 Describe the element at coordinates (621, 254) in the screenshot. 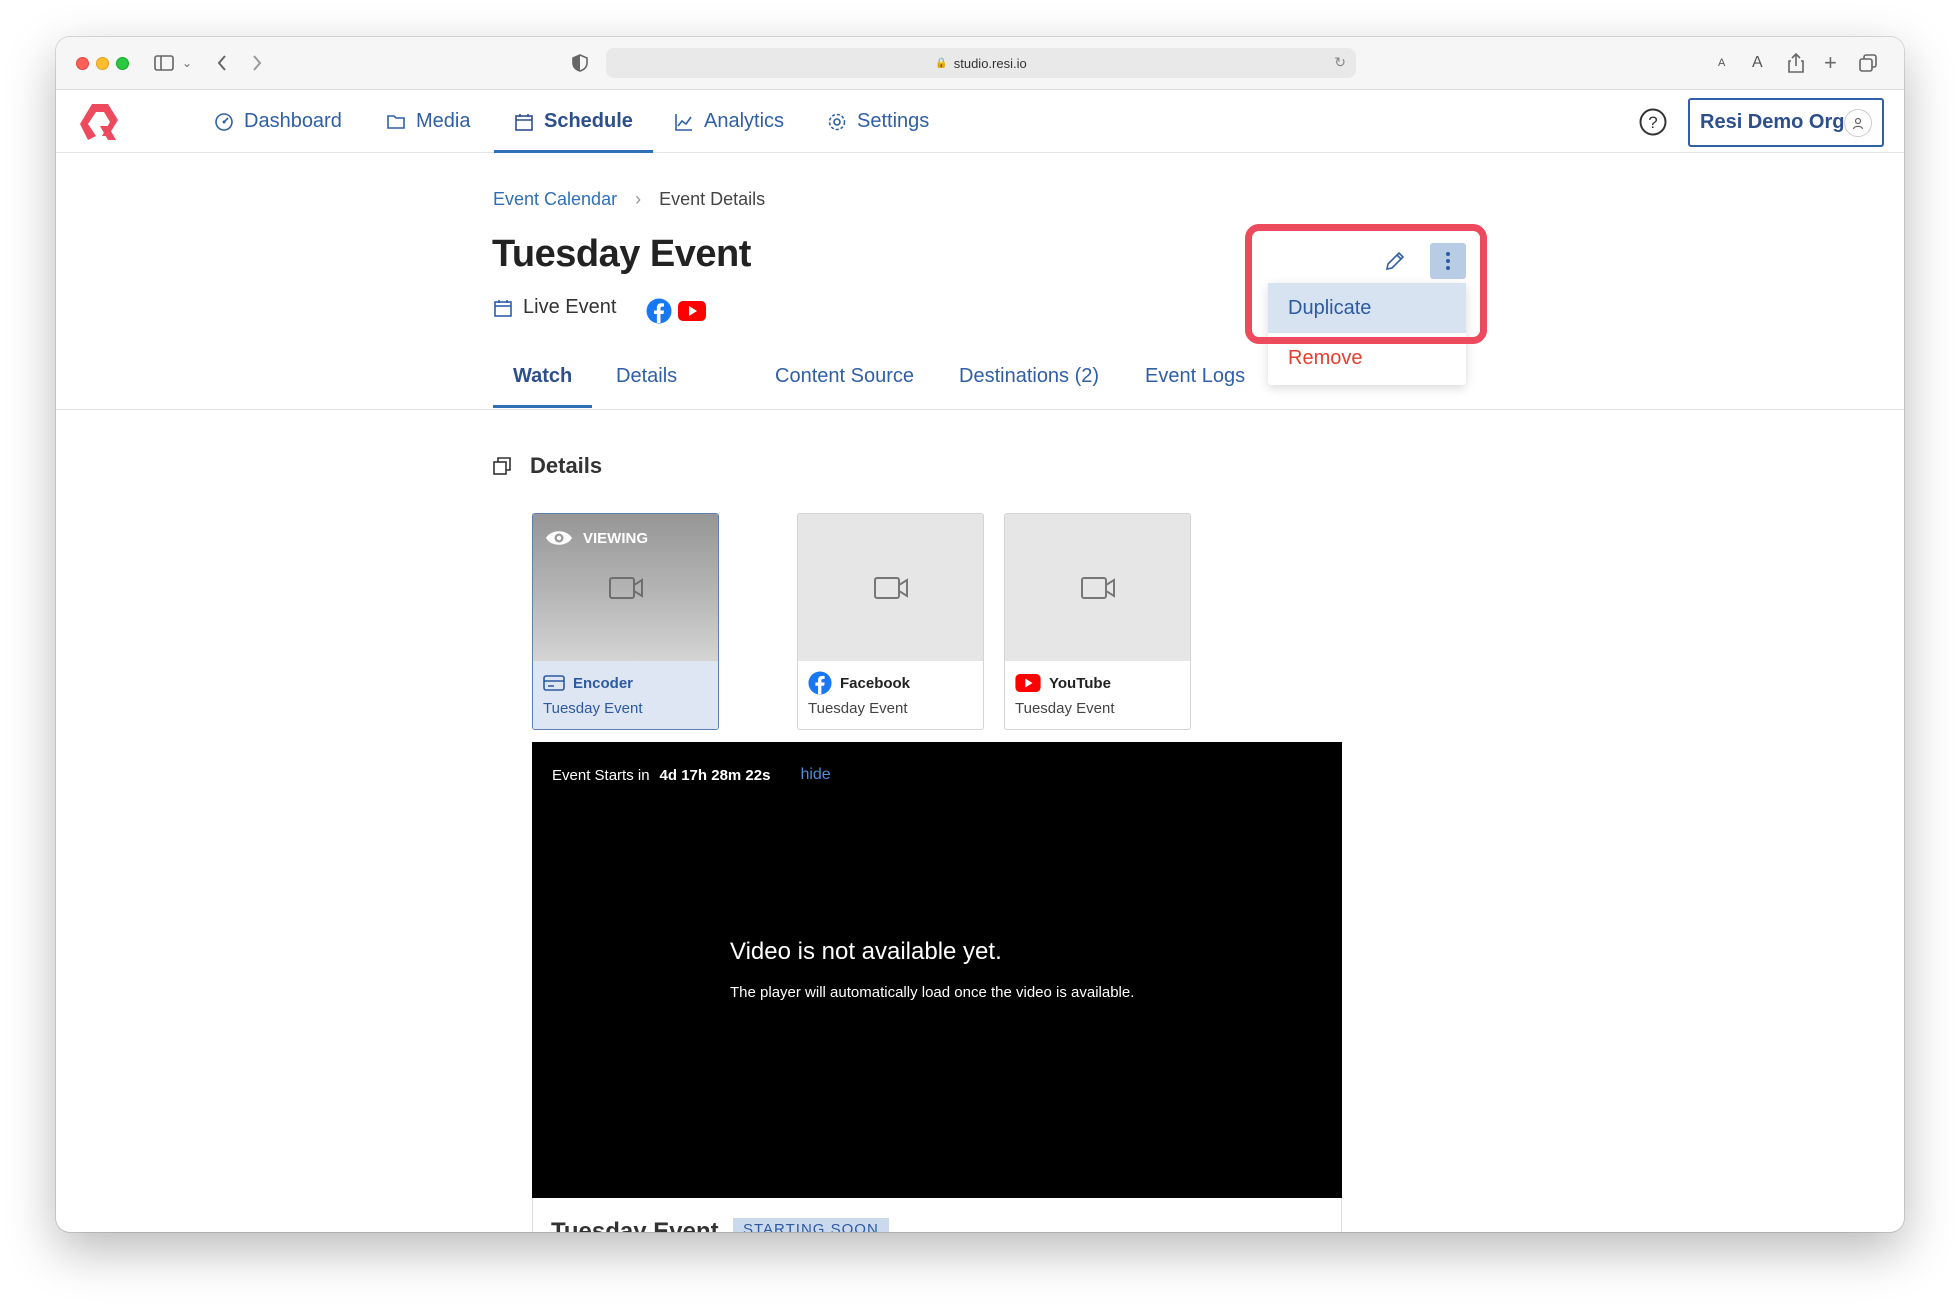

I see `page-title: Tuesday Event` at that location.